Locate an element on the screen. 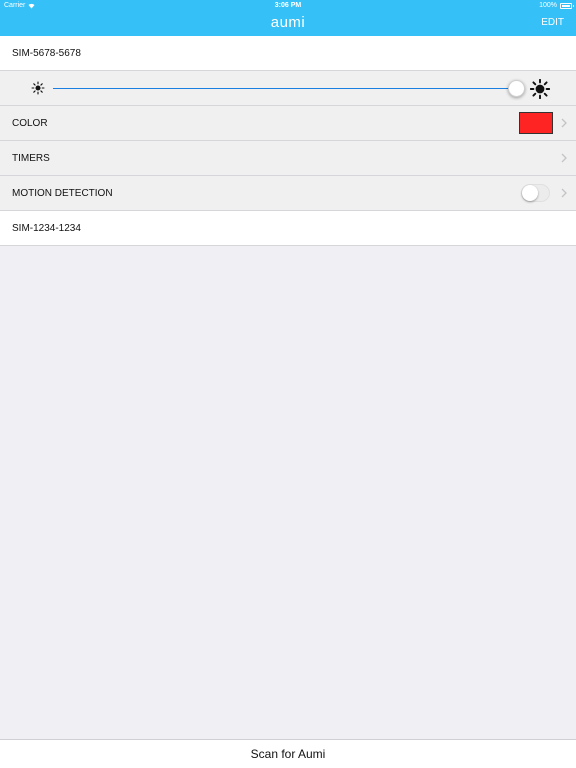 The image size is (576, 768). toggle-knob is located at coordinates (530, 193).